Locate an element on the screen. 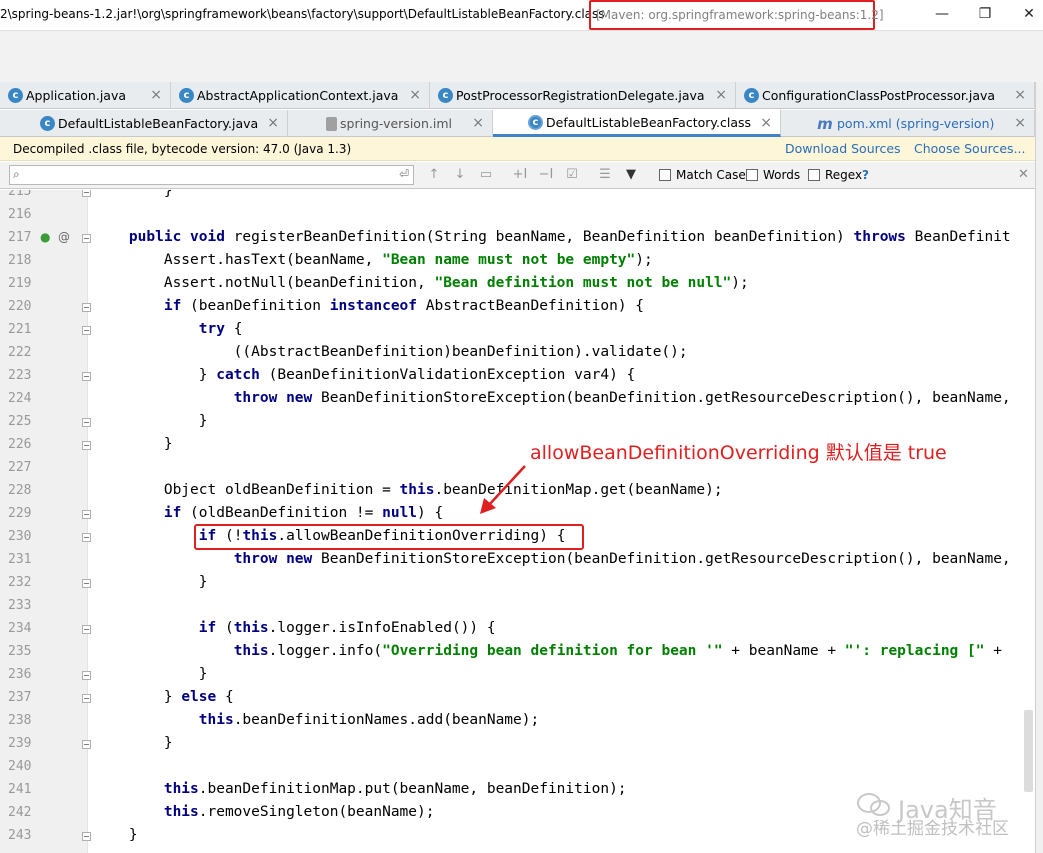  line-number: 241 is located at coordinates (22, 789).